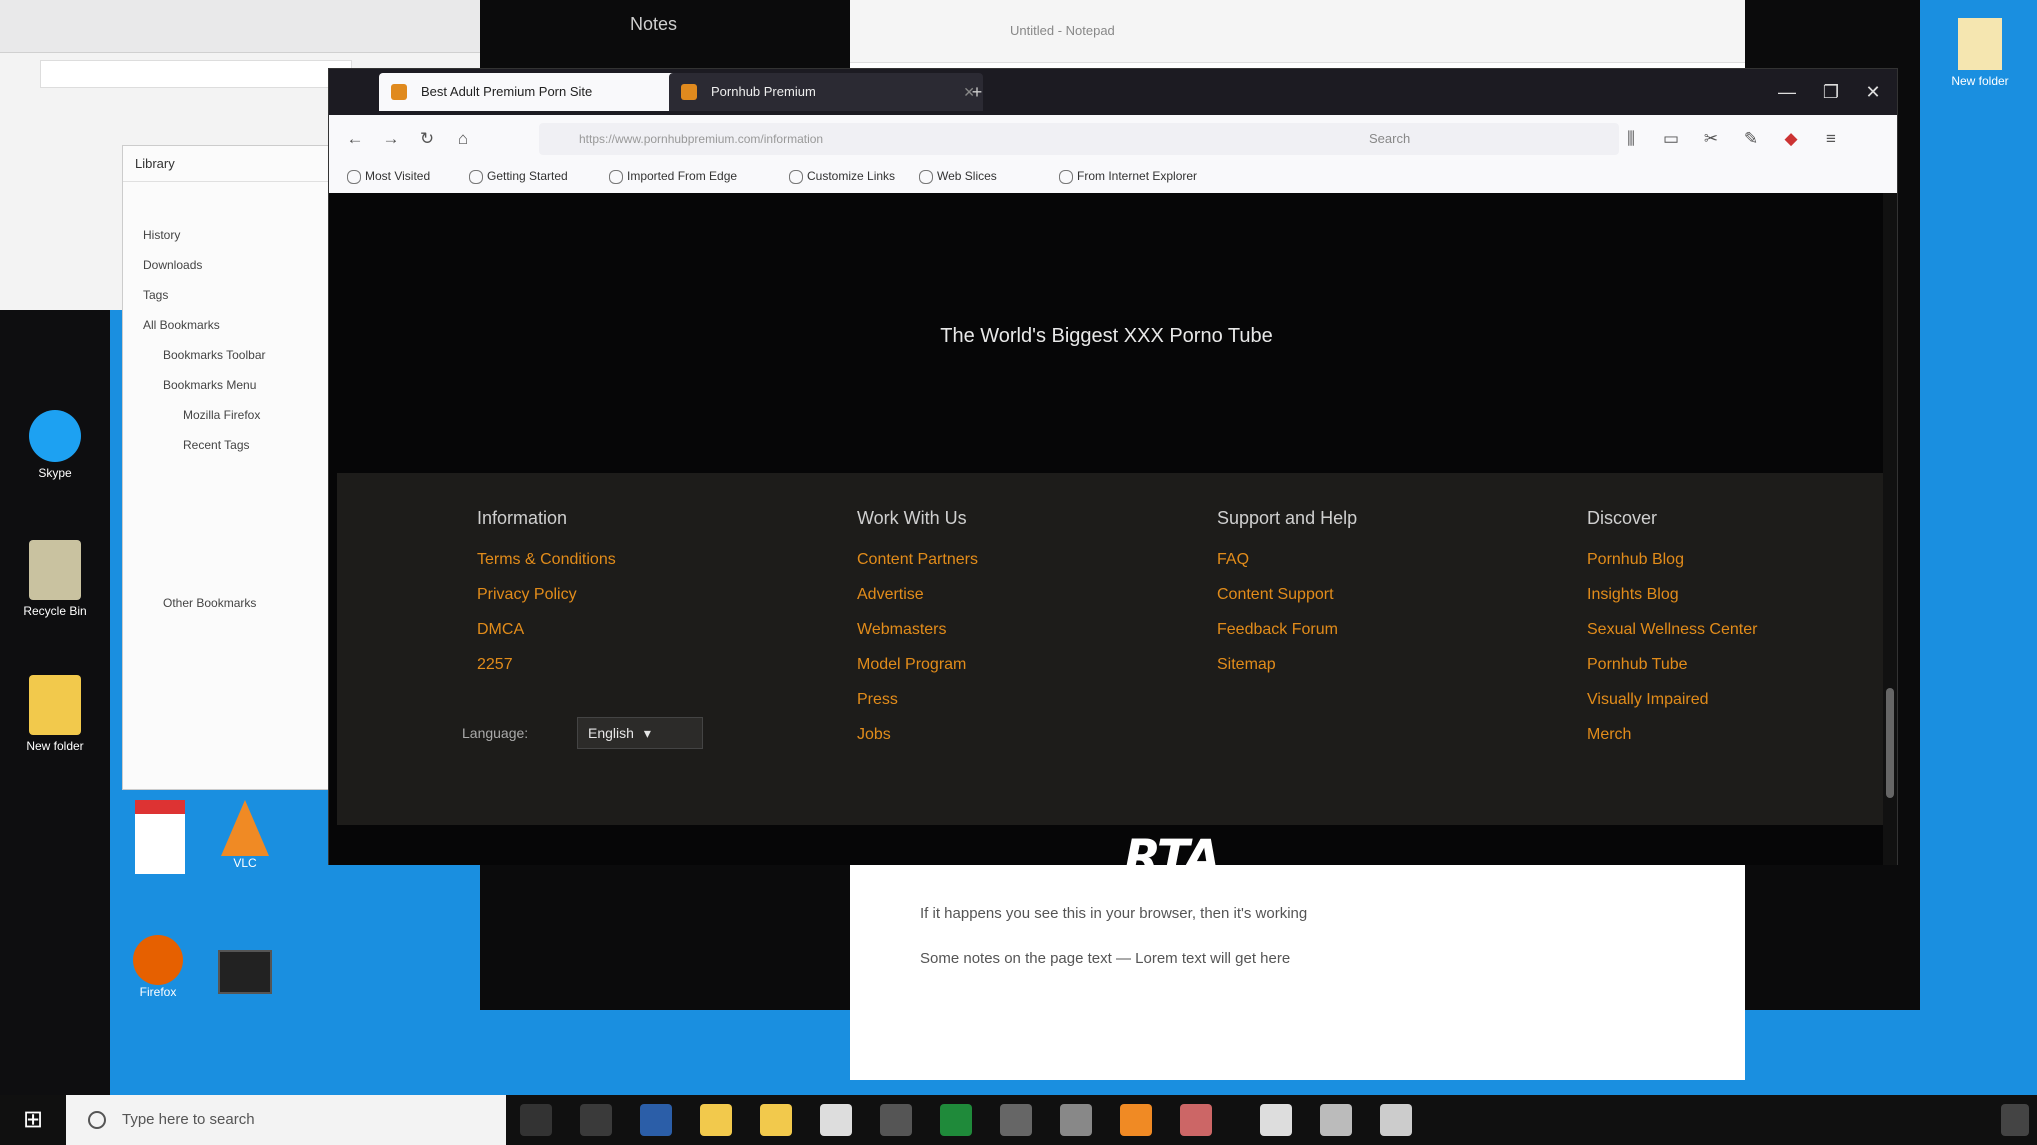  I want to click on edge-icon, so click(656, 1120).